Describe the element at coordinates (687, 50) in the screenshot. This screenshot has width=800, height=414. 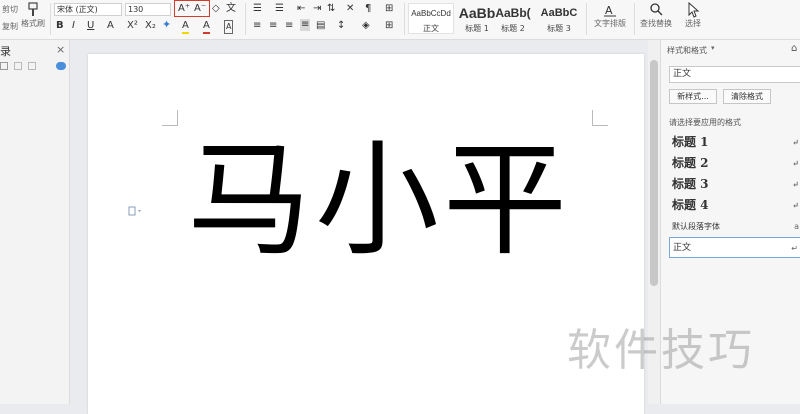
I see `styles-panel-title: 样式和格式` at that location.